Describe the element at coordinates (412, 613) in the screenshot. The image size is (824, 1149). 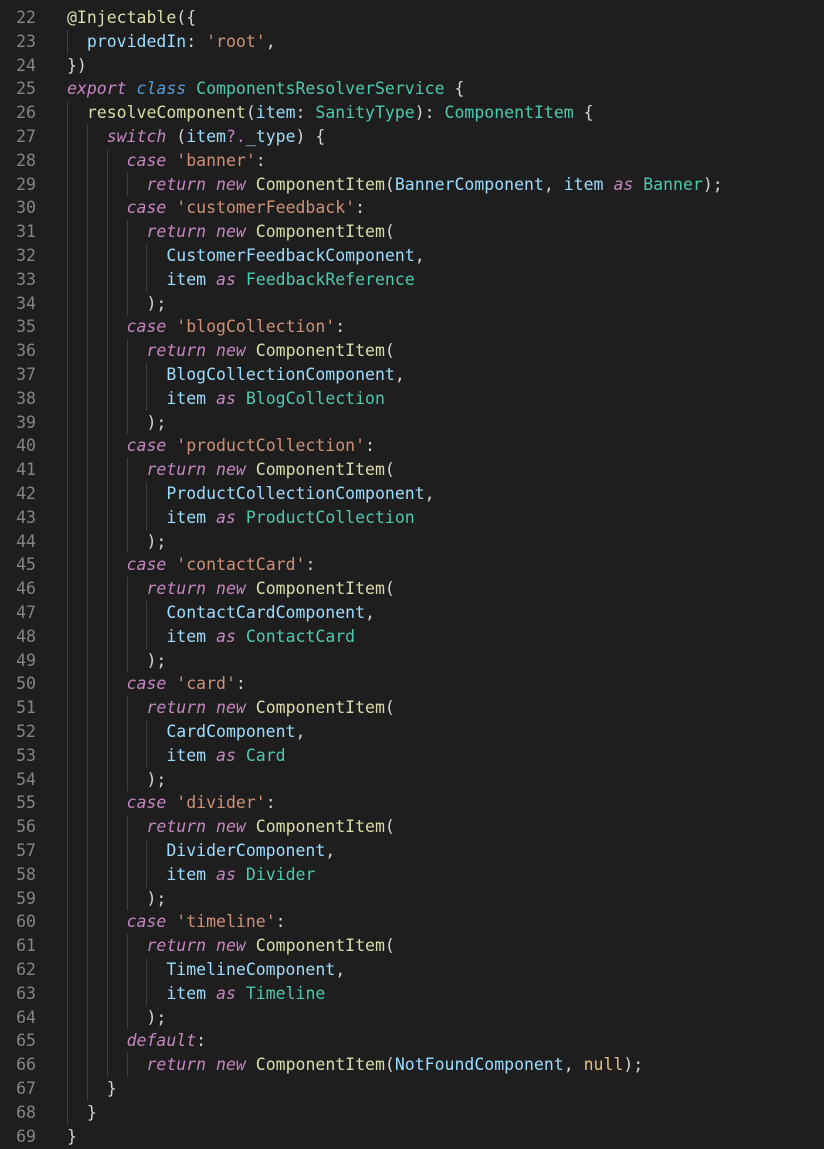
I see `code-line: 47 ContactCardComponent,` at that location.